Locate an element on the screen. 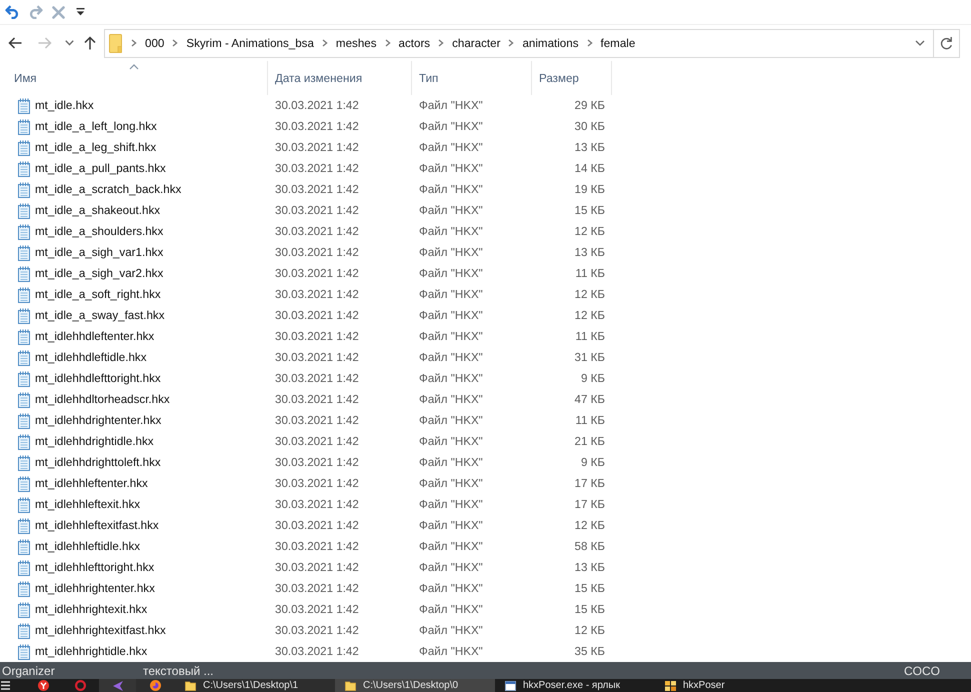  back-arrow-icon is located at coordinates (15, 43).